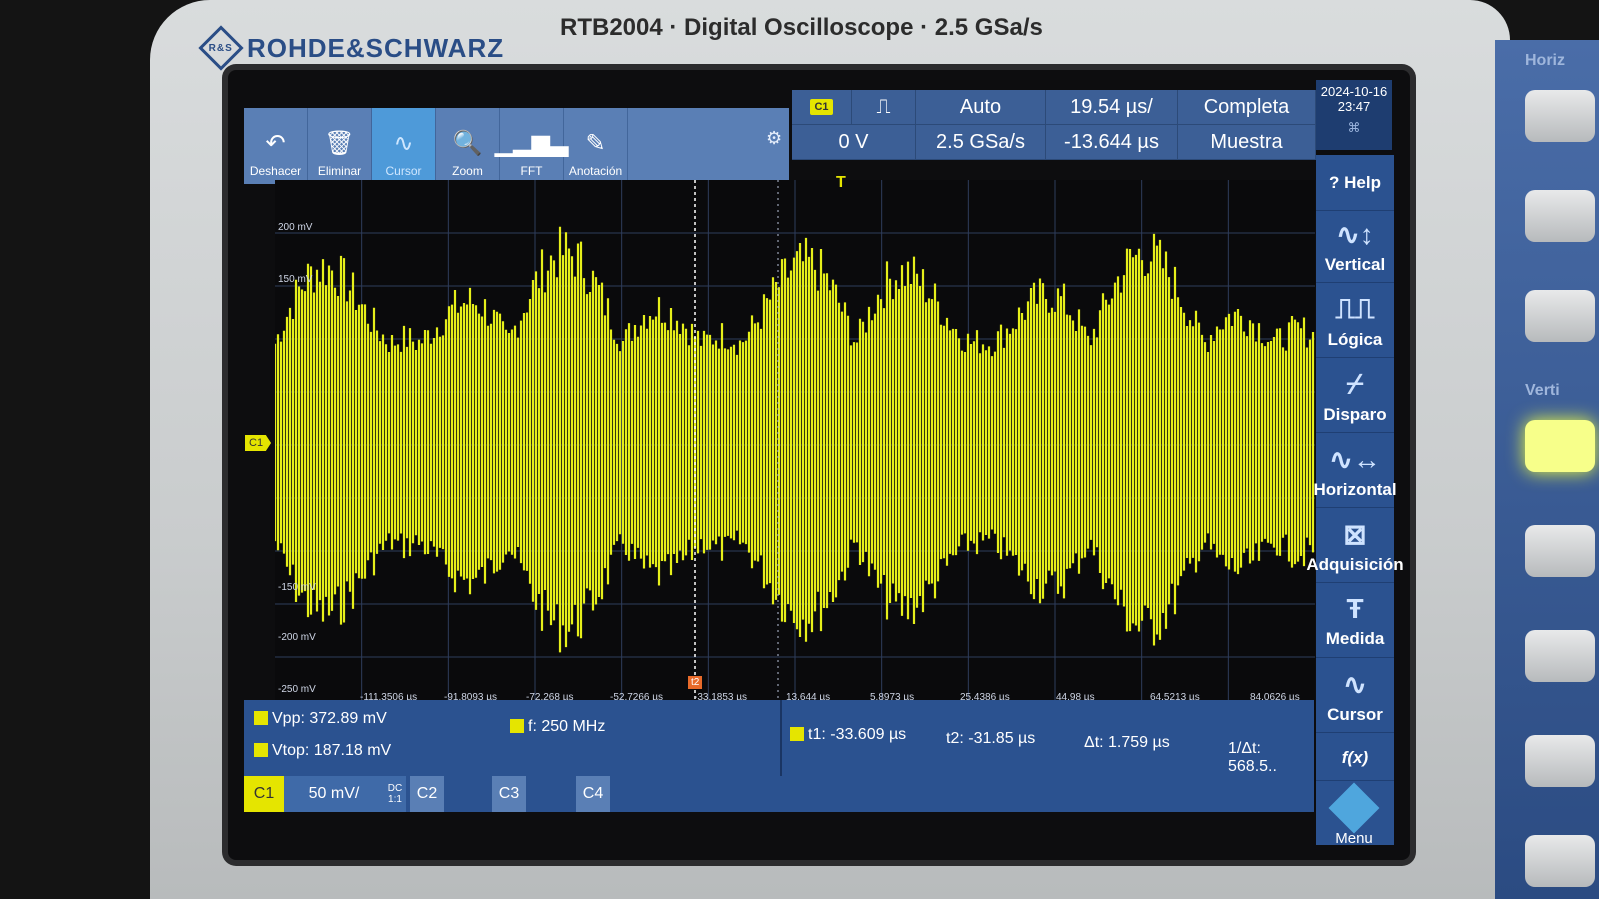  I want to click on vertical-icon: ∿↕, so click(1355, 234).